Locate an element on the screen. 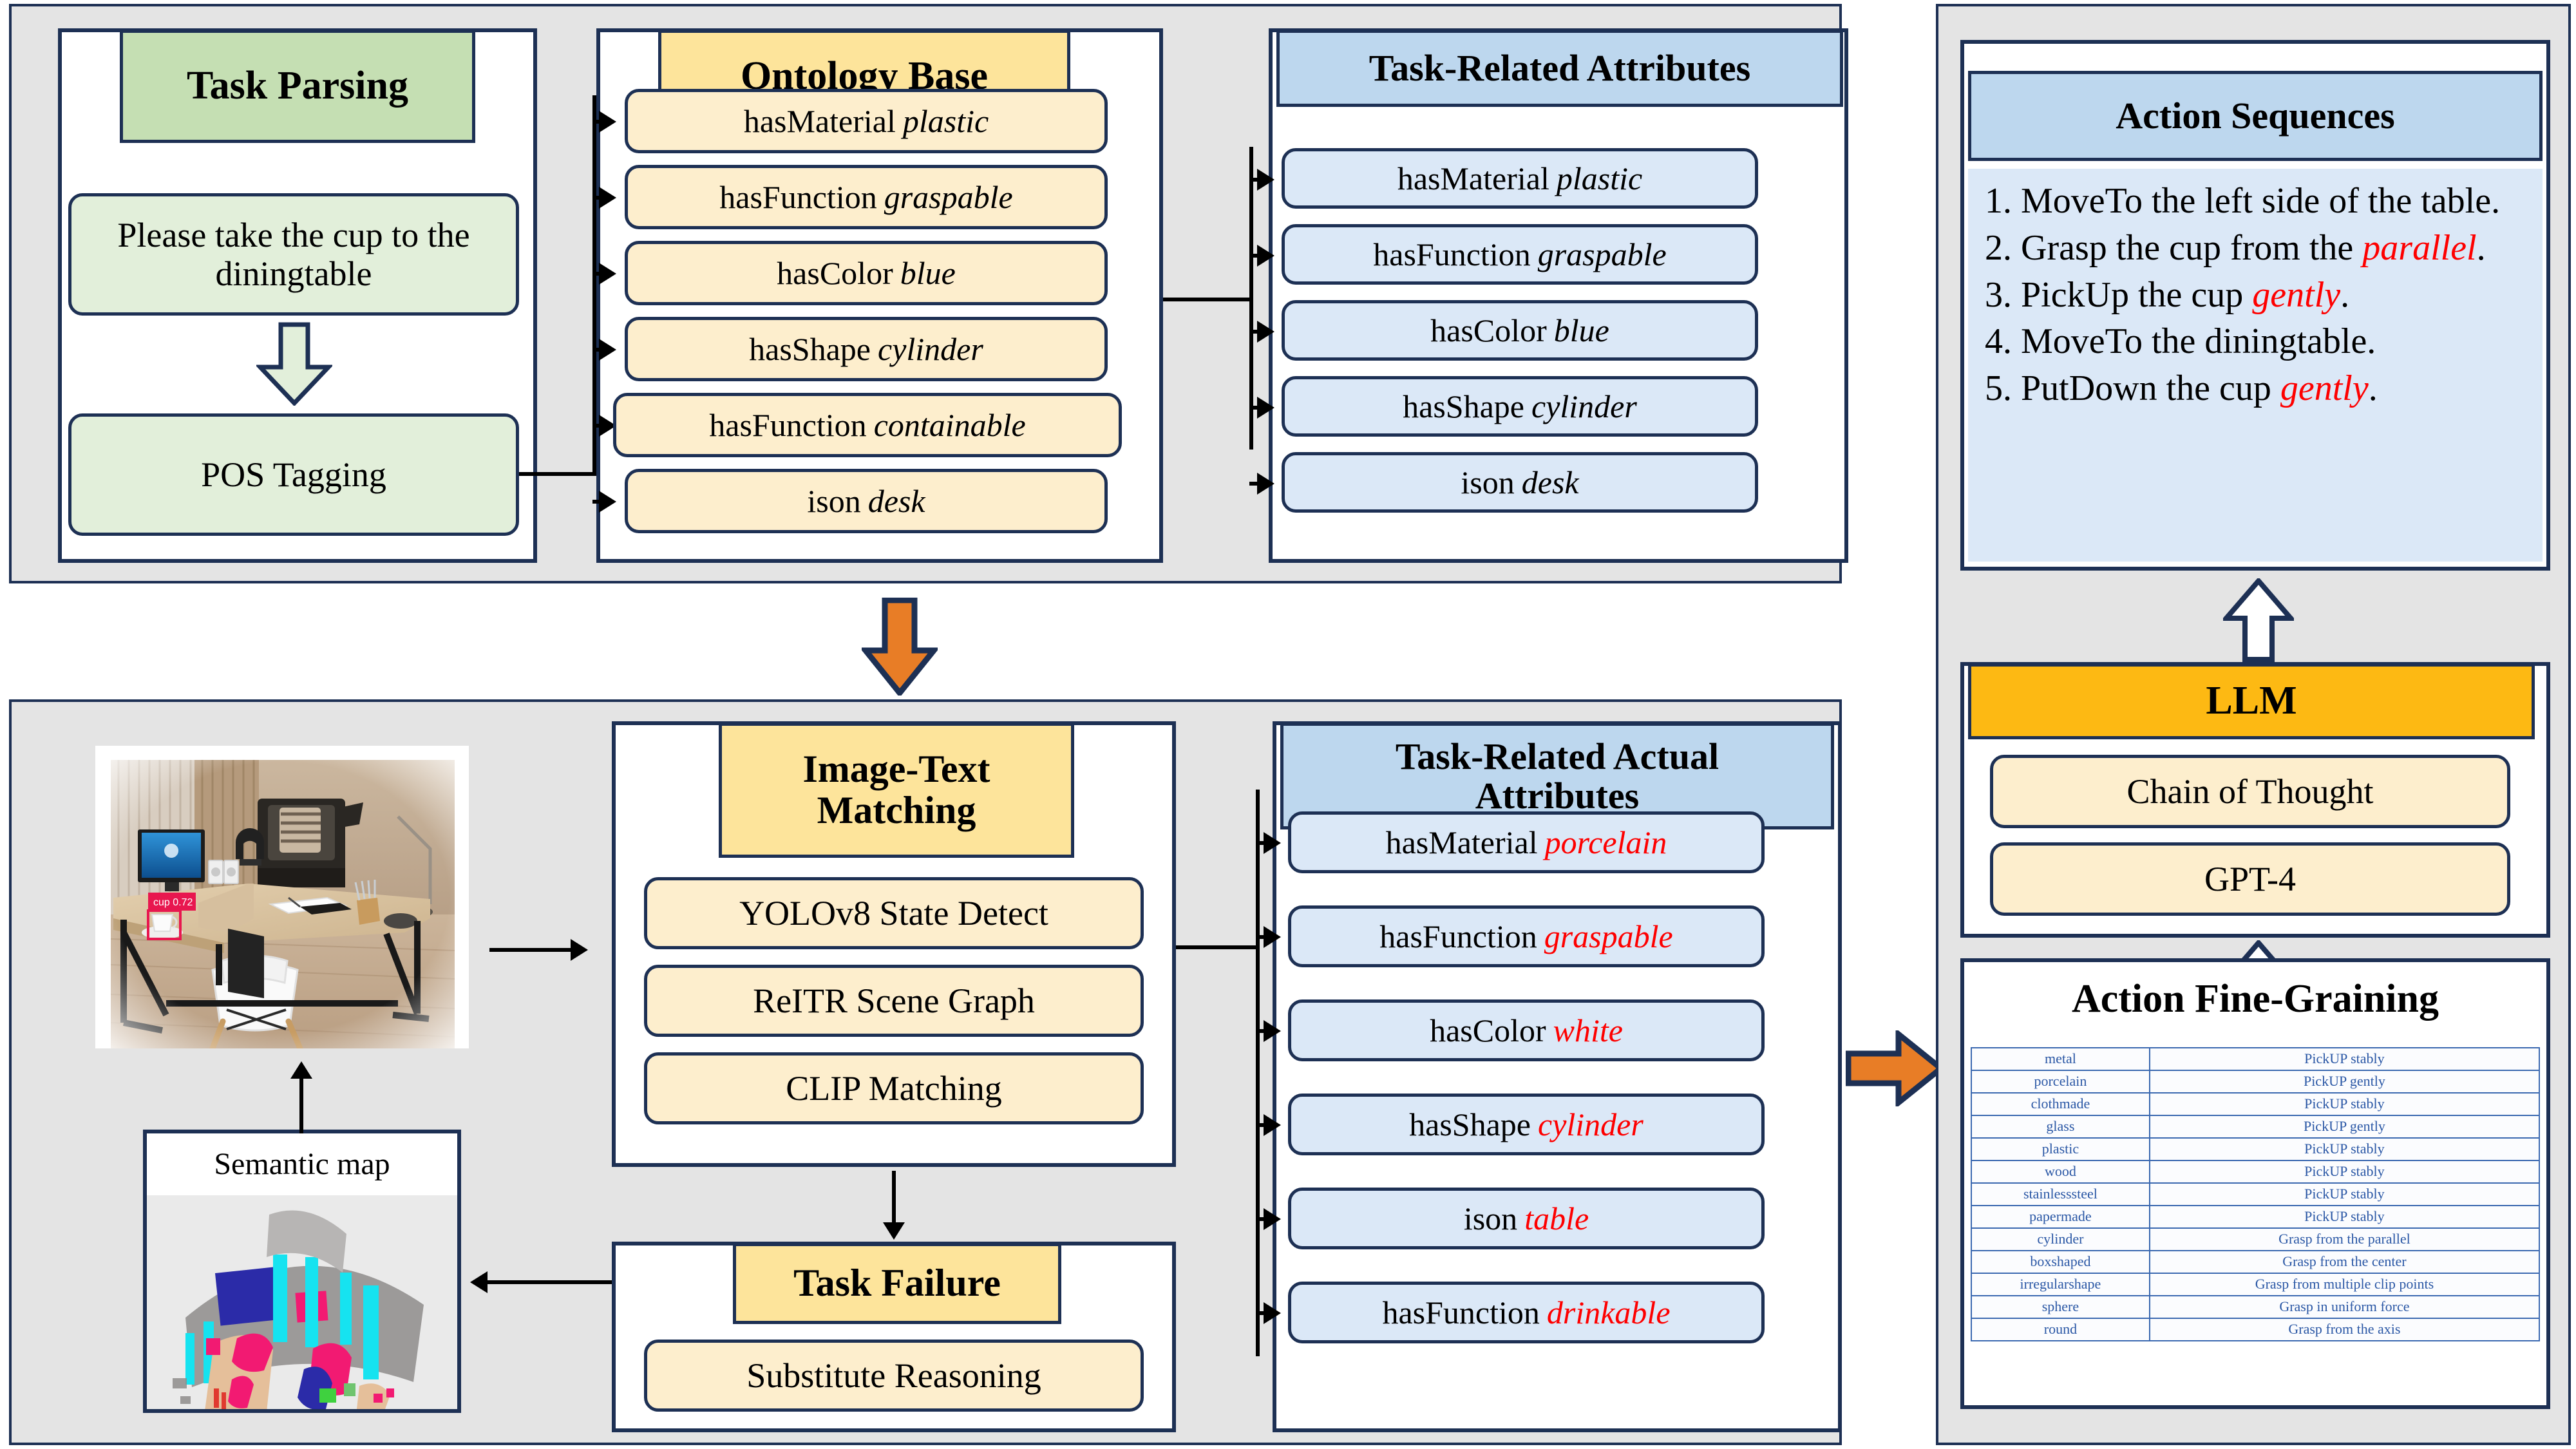 The height and width of the screenshot is (1449, 2576). smap-to-photo-arrowhead is located at coordinates (301, 1070).